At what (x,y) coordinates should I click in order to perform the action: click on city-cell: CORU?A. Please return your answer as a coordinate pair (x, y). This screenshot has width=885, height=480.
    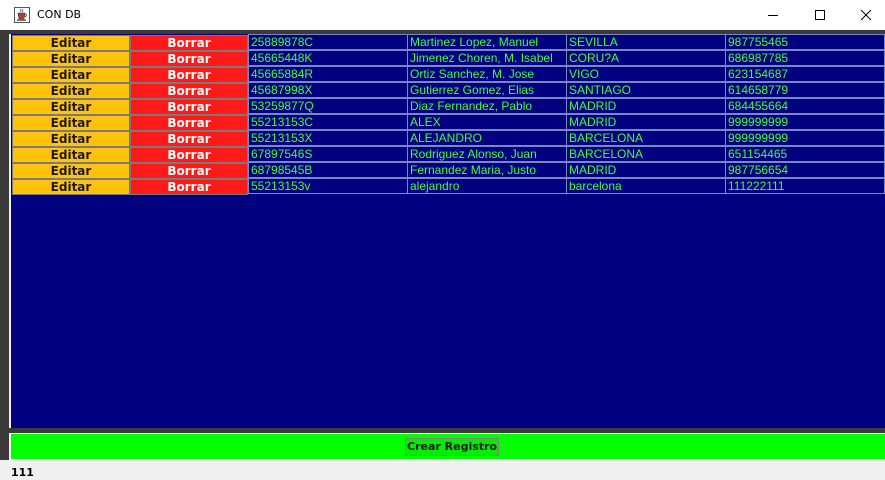
    Looking at the image, I should click on (646, 58).